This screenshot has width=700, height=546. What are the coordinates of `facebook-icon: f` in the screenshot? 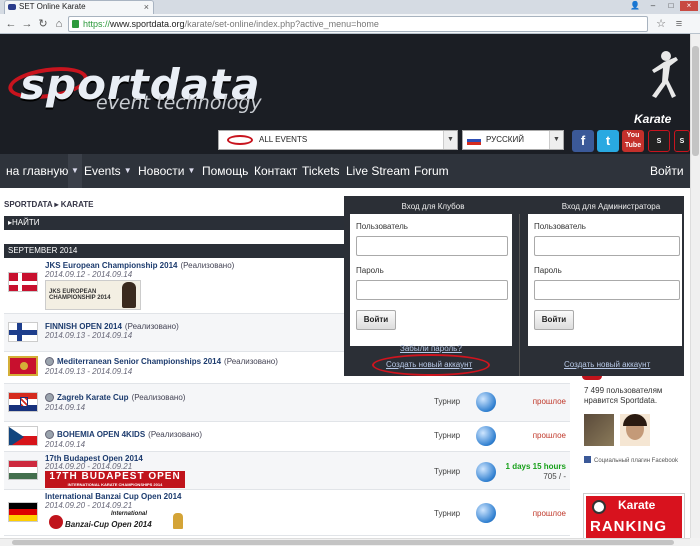 It's located at (583, 141).